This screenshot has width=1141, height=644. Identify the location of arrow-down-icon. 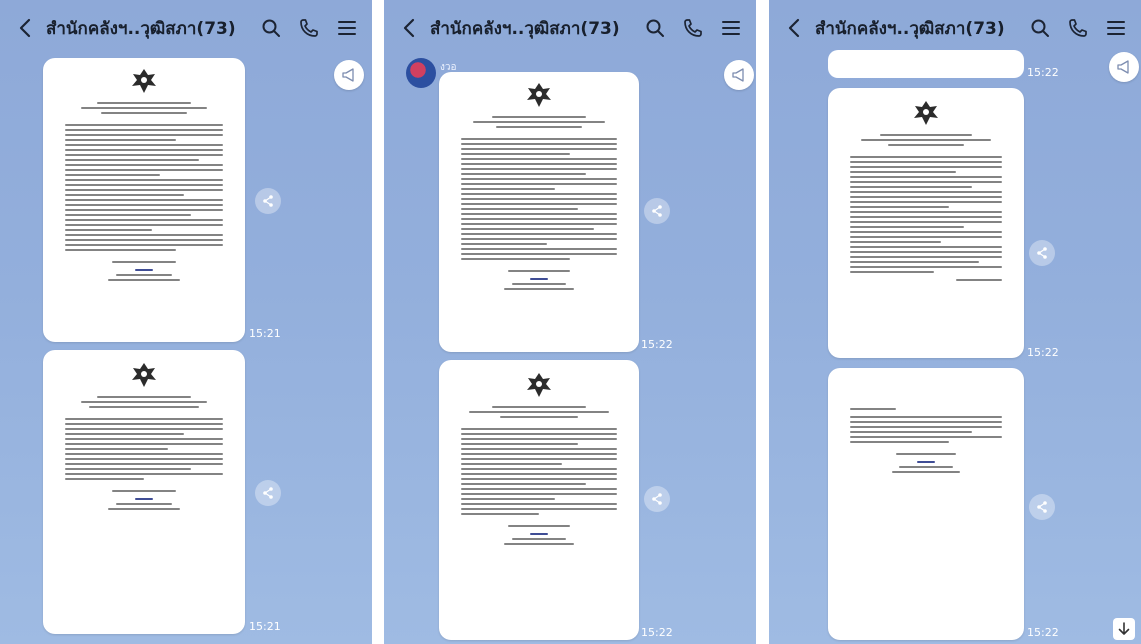
(1124, 628).